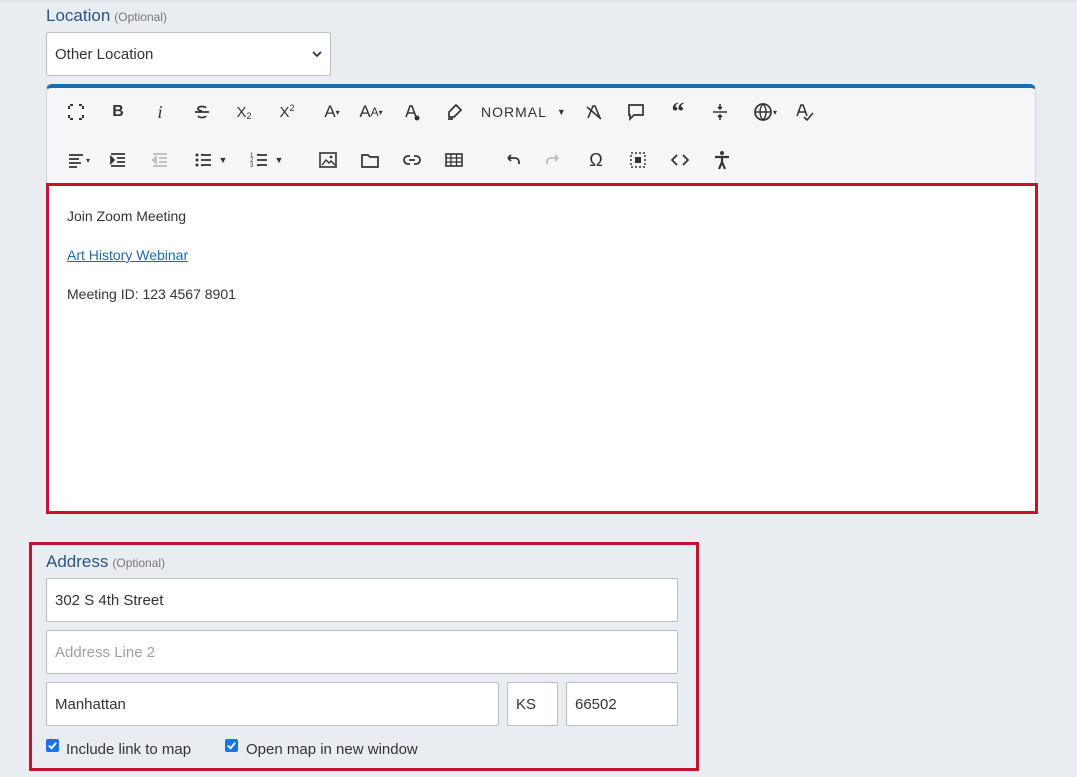 Image resolution: width=1077 pixels, height=777 pixels. I want to click on language-icon: ▾, so click(765, 112).